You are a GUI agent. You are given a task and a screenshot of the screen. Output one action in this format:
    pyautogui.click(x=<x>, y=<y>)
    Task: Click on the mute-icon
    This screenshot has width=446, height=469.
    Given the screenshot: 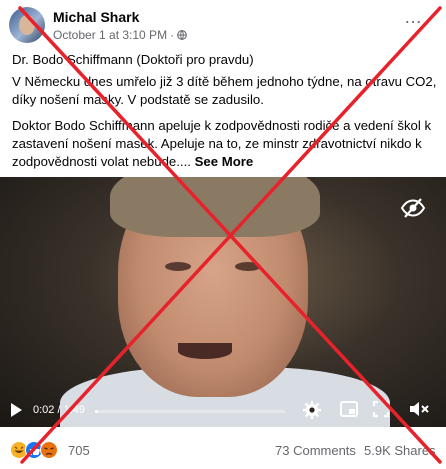 What is the action you would take?
    pyautogui.click(x=419, y=409)
    